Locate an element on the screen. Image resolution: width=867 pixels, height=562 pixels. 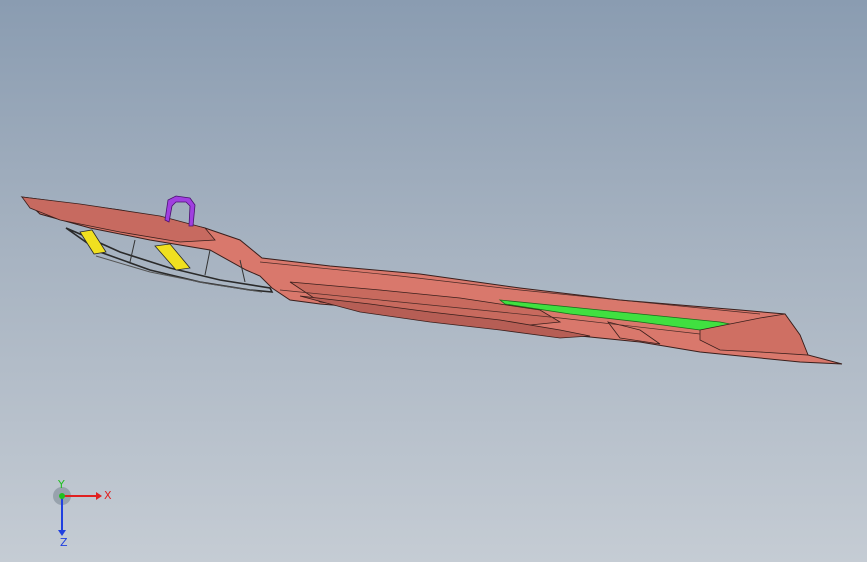
x-axis-arrow is located at coordinates (99, 496).